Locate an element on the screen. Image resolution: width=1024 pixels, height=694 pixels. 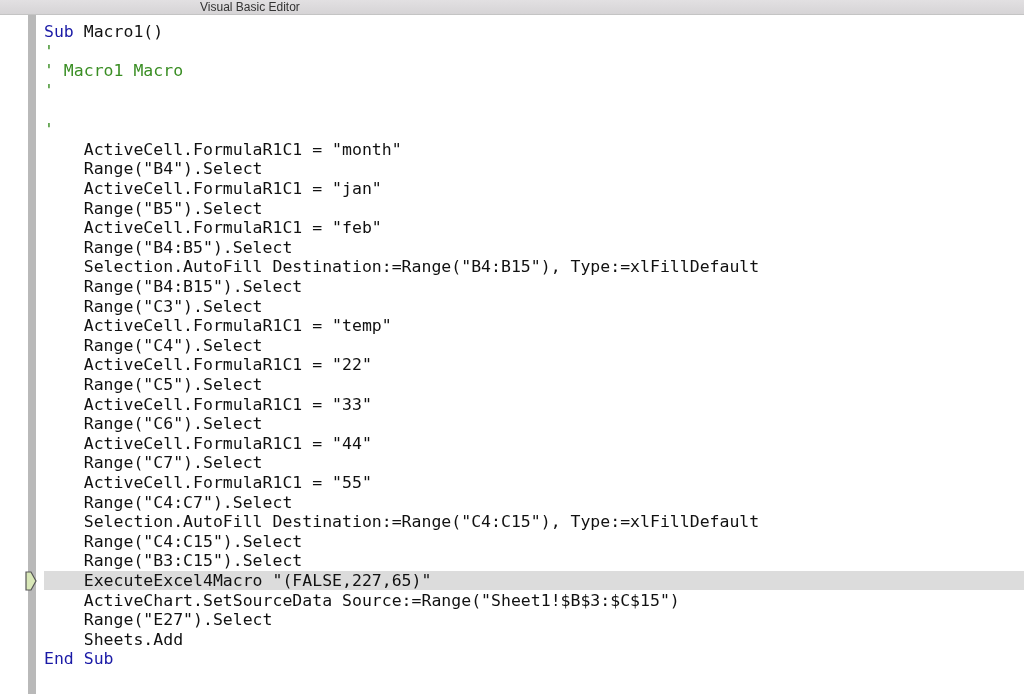
code-line: ExecuteExcel4Macro "(FALSE,227,65)" is located at coordinates (257, 580).